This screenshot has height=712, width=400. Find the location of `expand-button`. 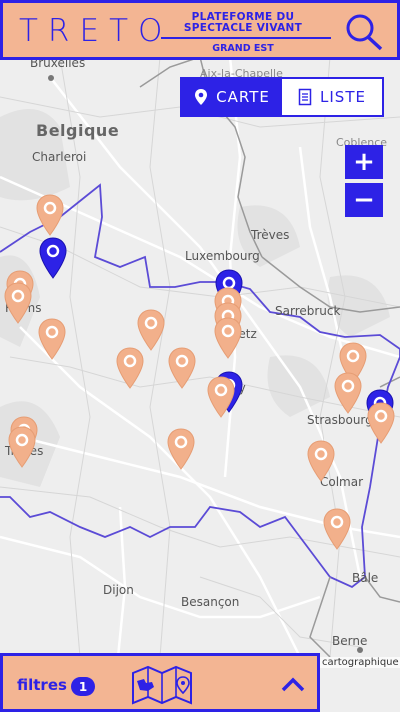

expand-button is located at coordinates (293, 685).